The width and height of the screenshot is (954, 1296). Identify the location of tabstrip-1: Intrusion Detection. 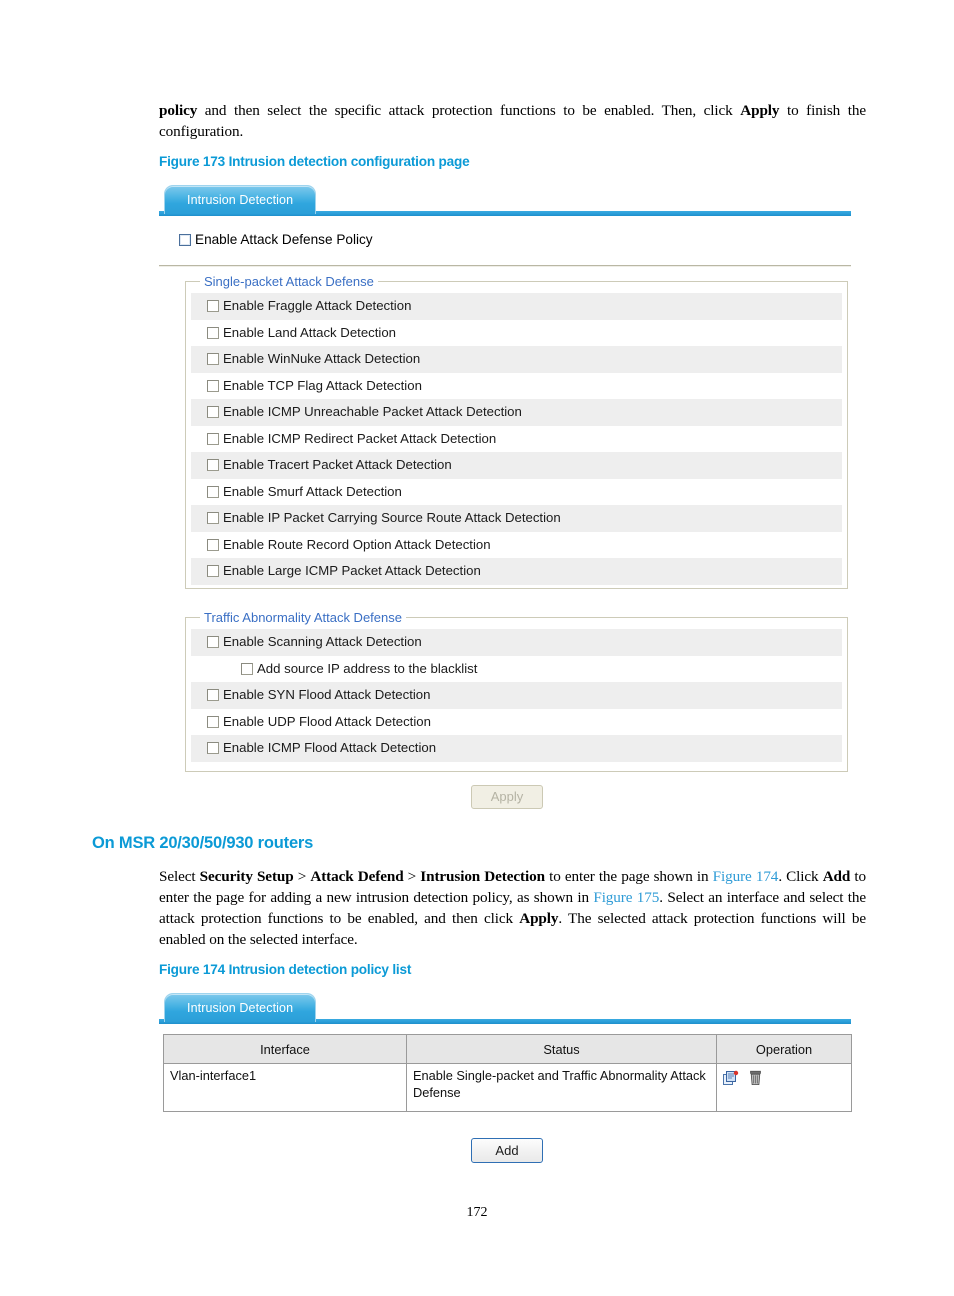
(505, 201).